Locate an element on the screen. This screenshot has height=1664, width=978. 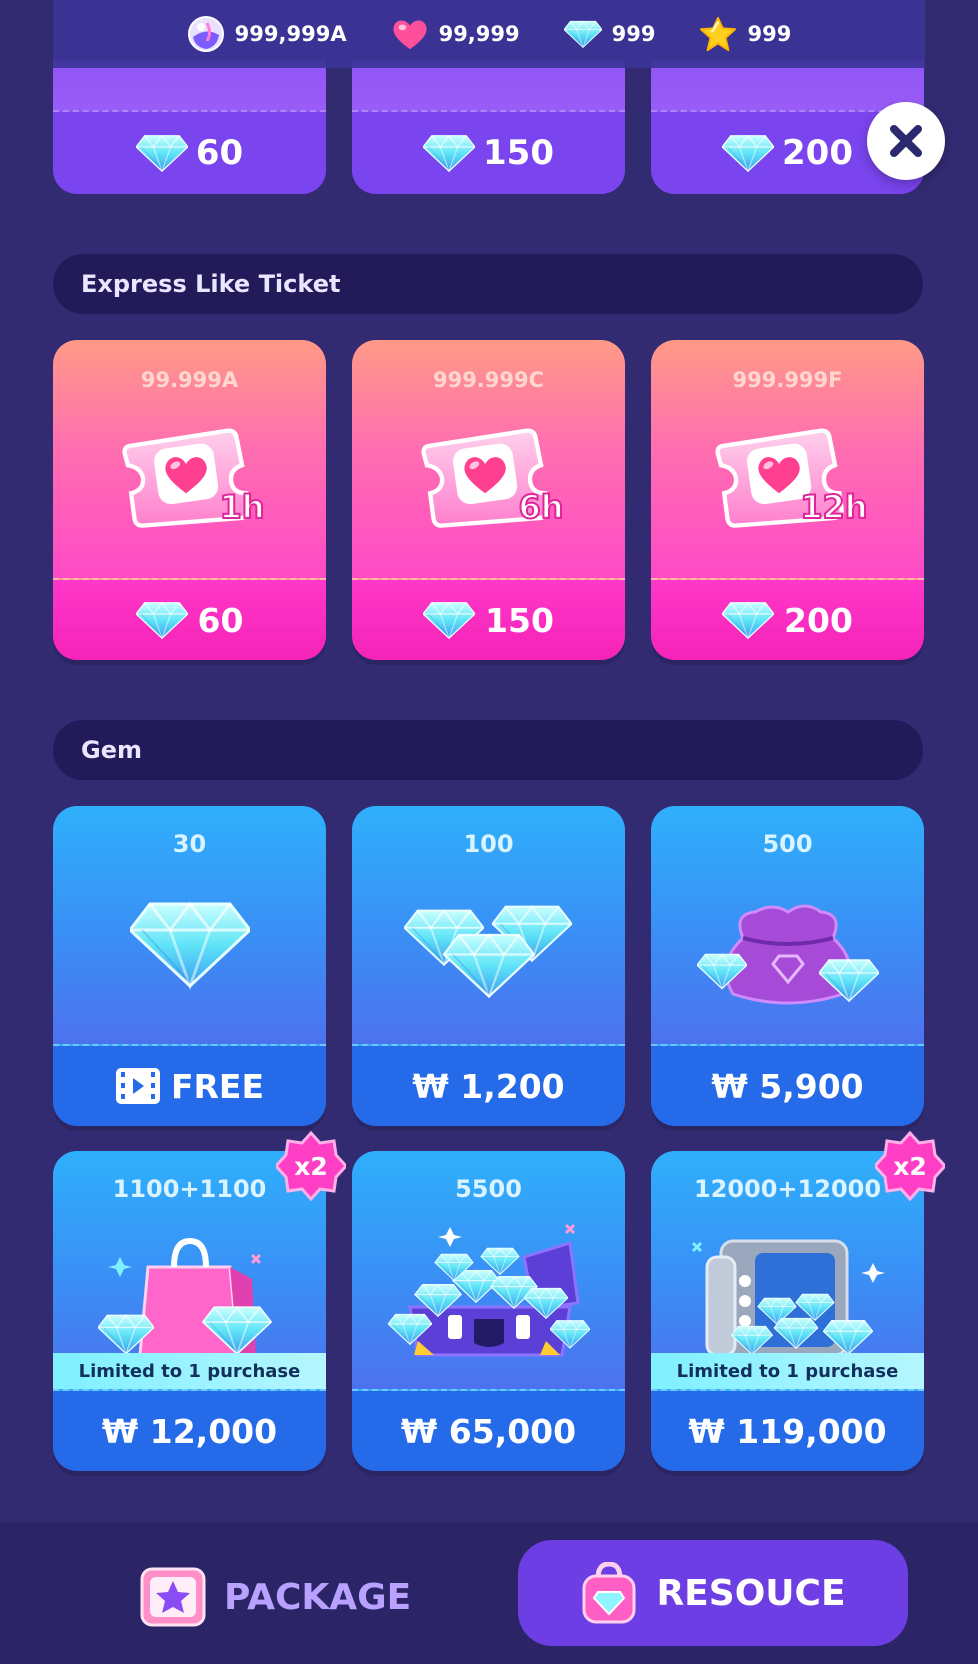
bottom-nav: PACKAGE RESOUCE is located at coordinates (489, 1593).